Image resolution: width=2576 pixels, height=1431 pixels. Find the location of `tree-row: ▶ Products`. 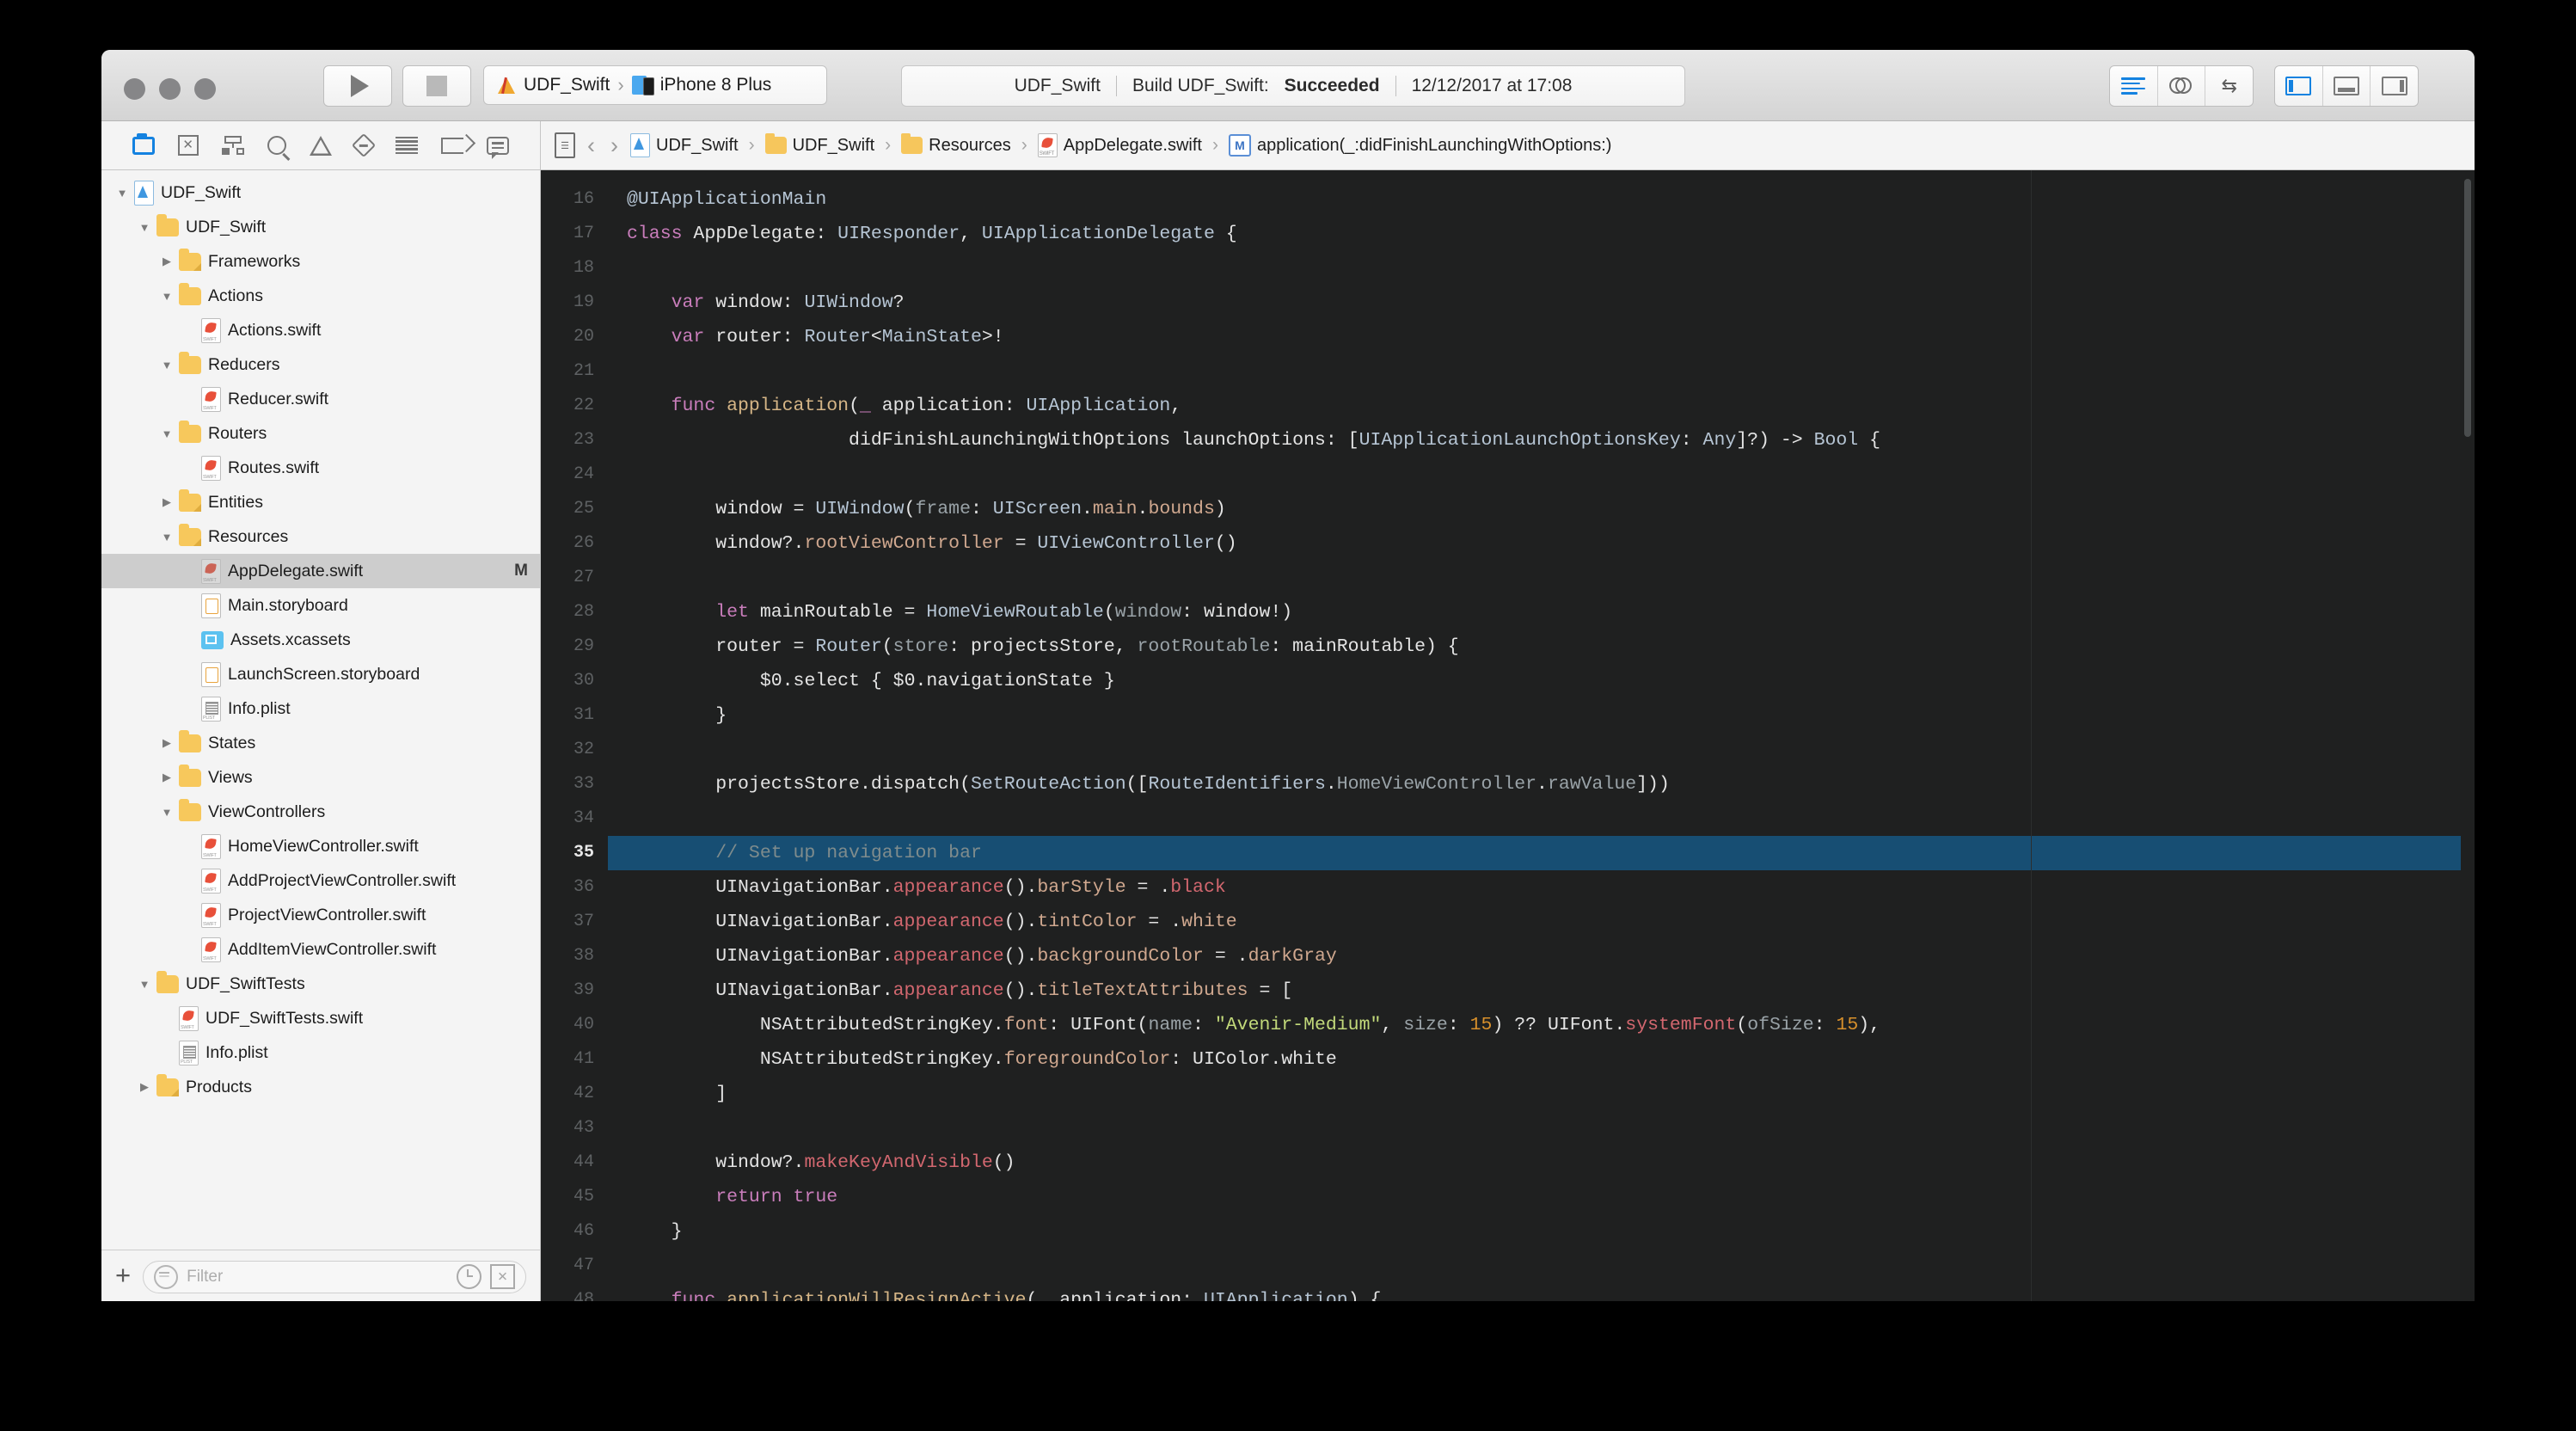

tree-row: ▶ Products is located at coordinates (320, 1087).